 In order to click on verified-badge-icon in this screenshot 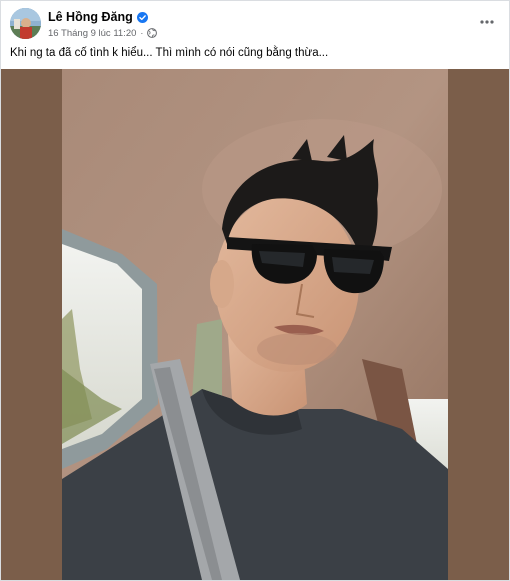, I will do `click(142, 17)`.